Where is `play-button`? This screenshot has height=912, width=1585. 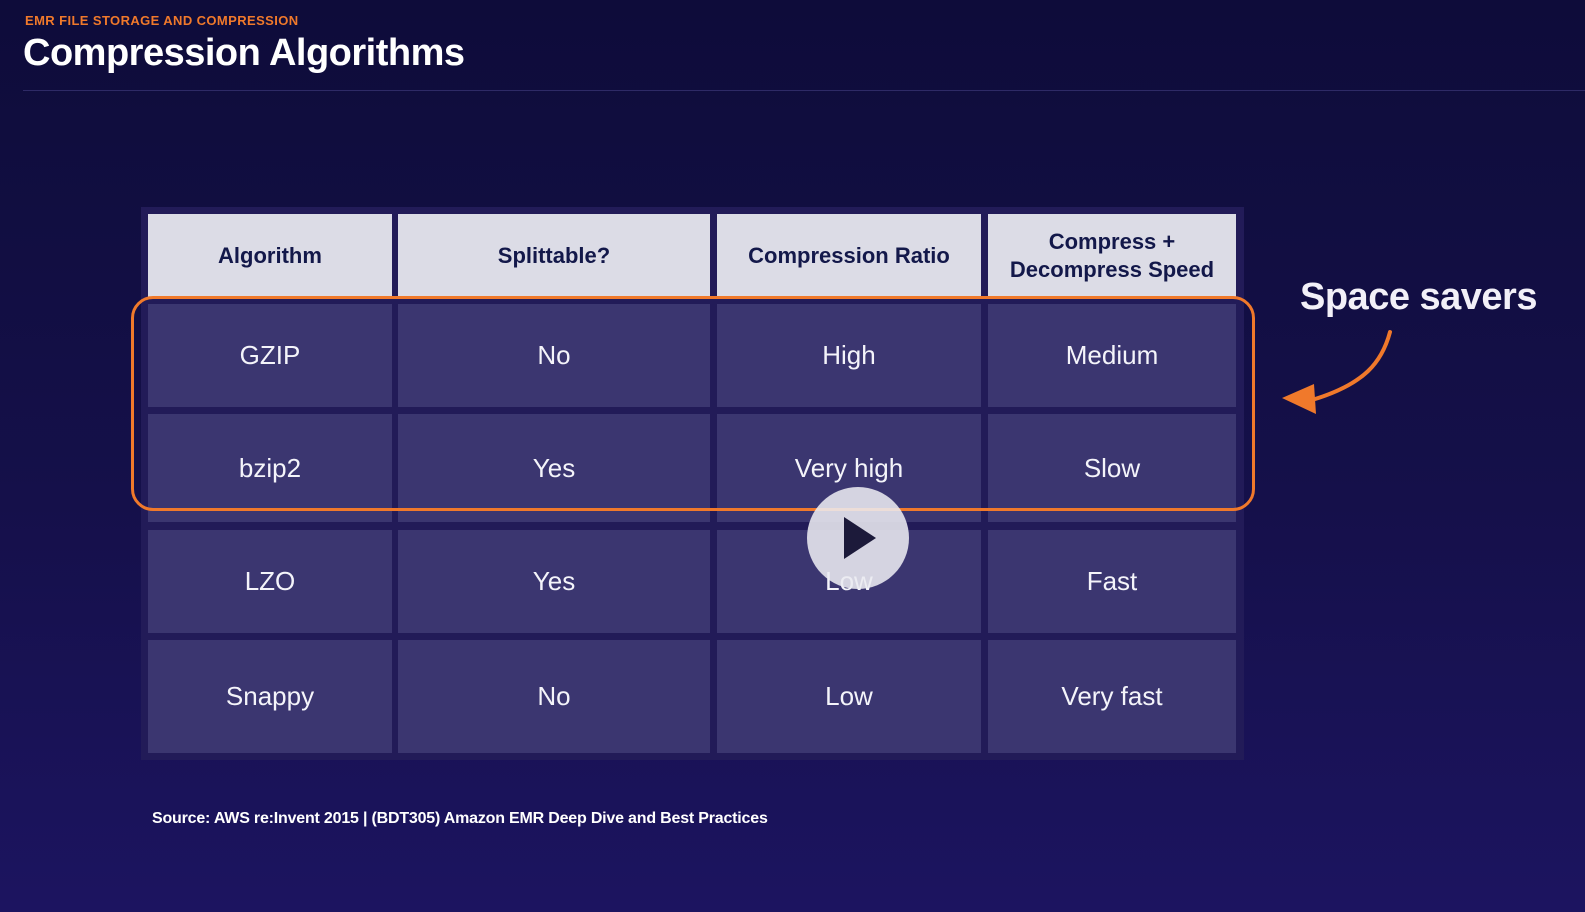 play-button is located at coordinates (858, 538).